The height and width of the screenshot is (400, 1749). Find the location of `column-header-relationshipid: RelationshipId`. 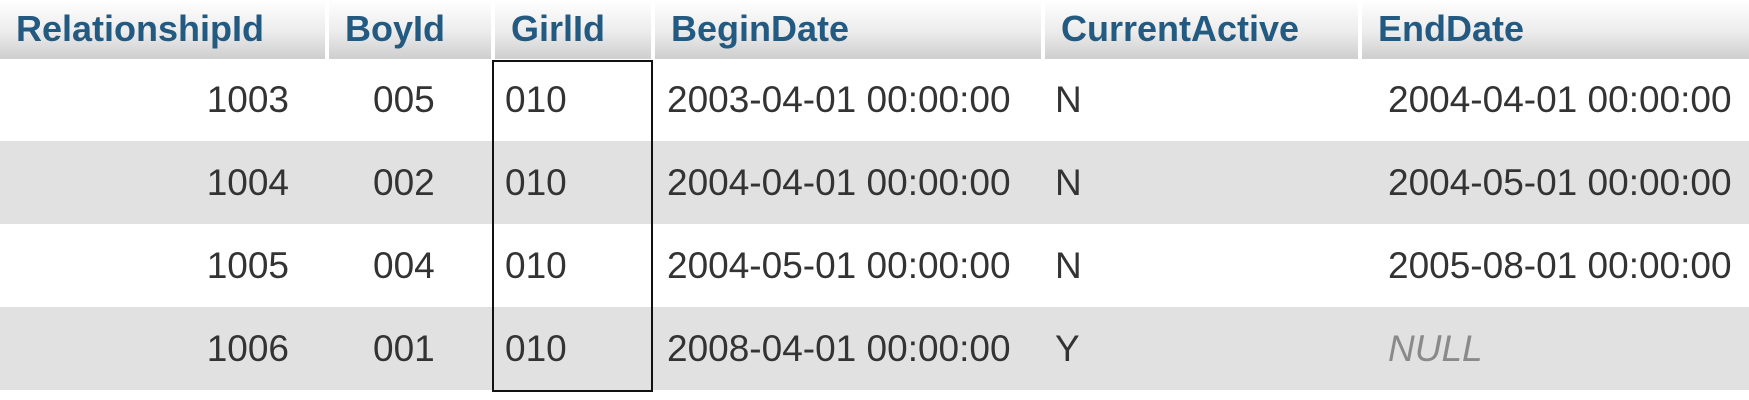

column-header-relationshipid: RelationshipId is located at coordinates (163, 29).